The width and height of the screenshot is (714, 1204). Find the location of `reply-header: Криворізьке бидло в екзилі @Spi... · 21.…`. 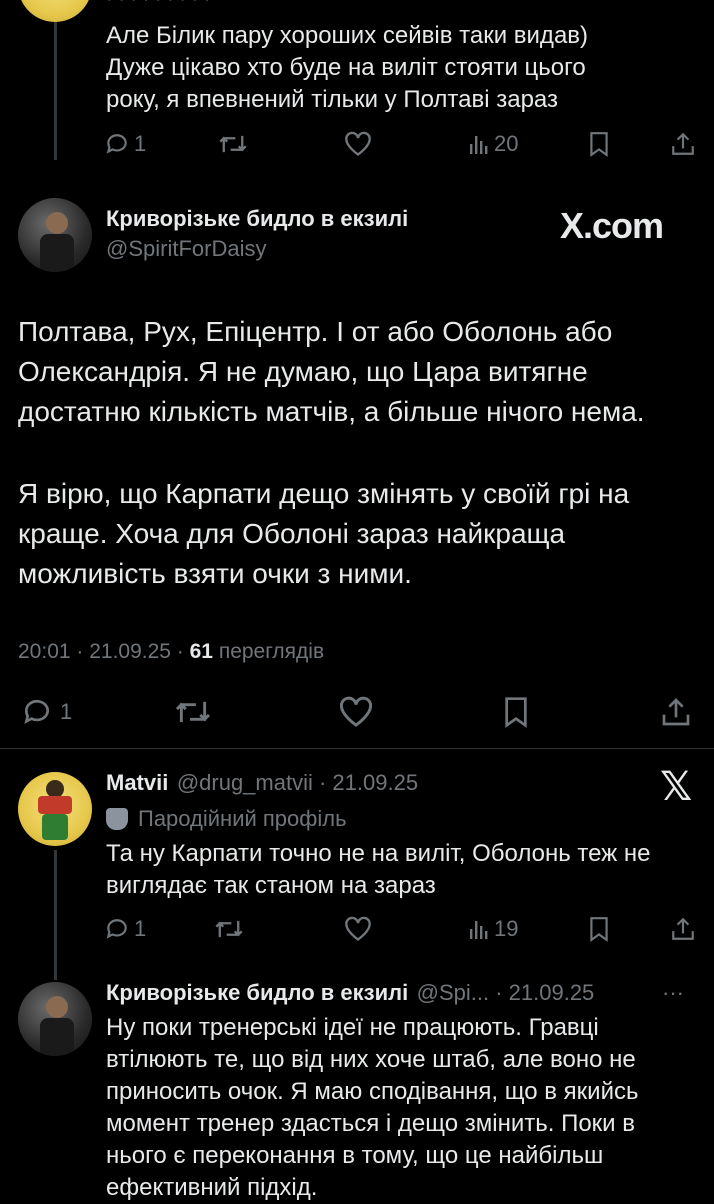

reply-header: Криворізьке бидло в екзилі @Spi... · 21.… is located at coordinates (350, 993).